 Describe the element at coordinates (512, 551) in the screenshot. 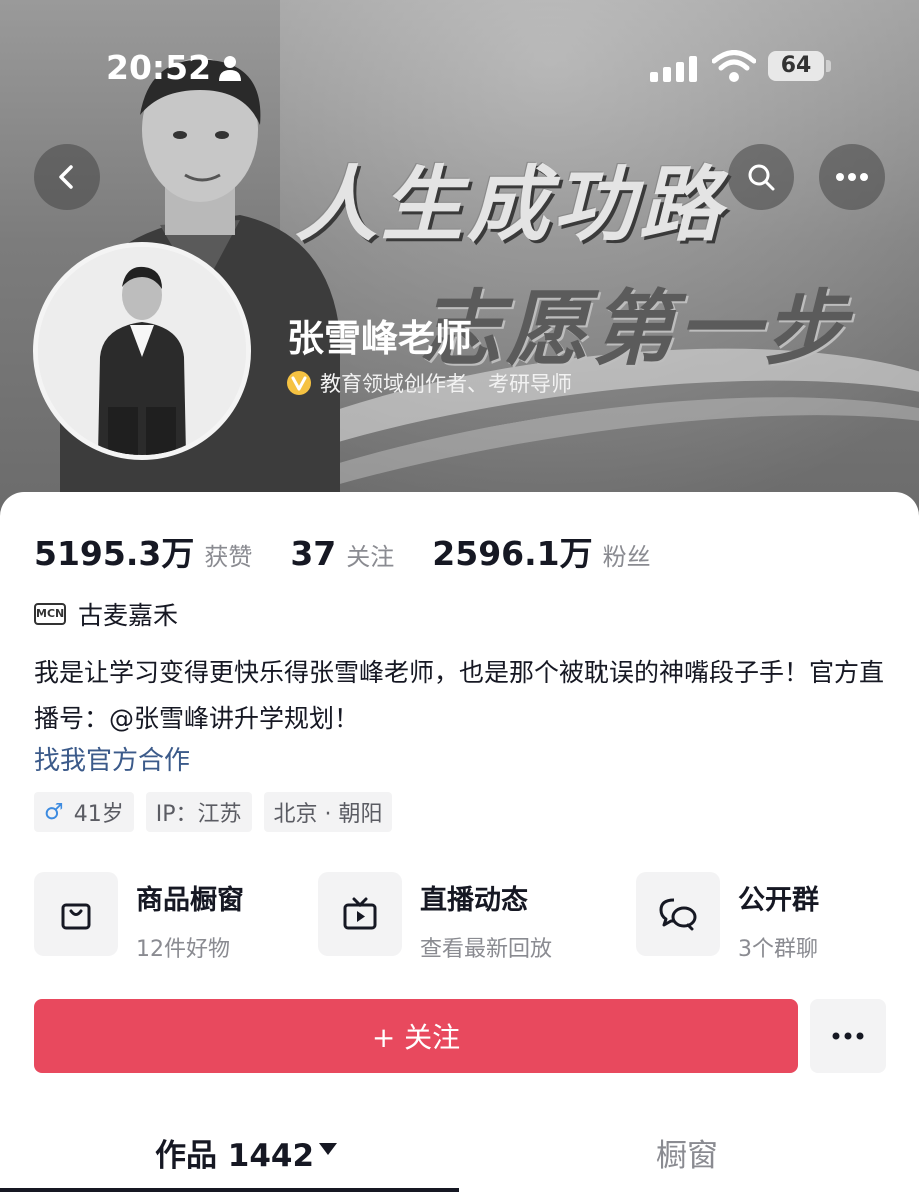

I see `followers-count: 2596.1万` at that location.